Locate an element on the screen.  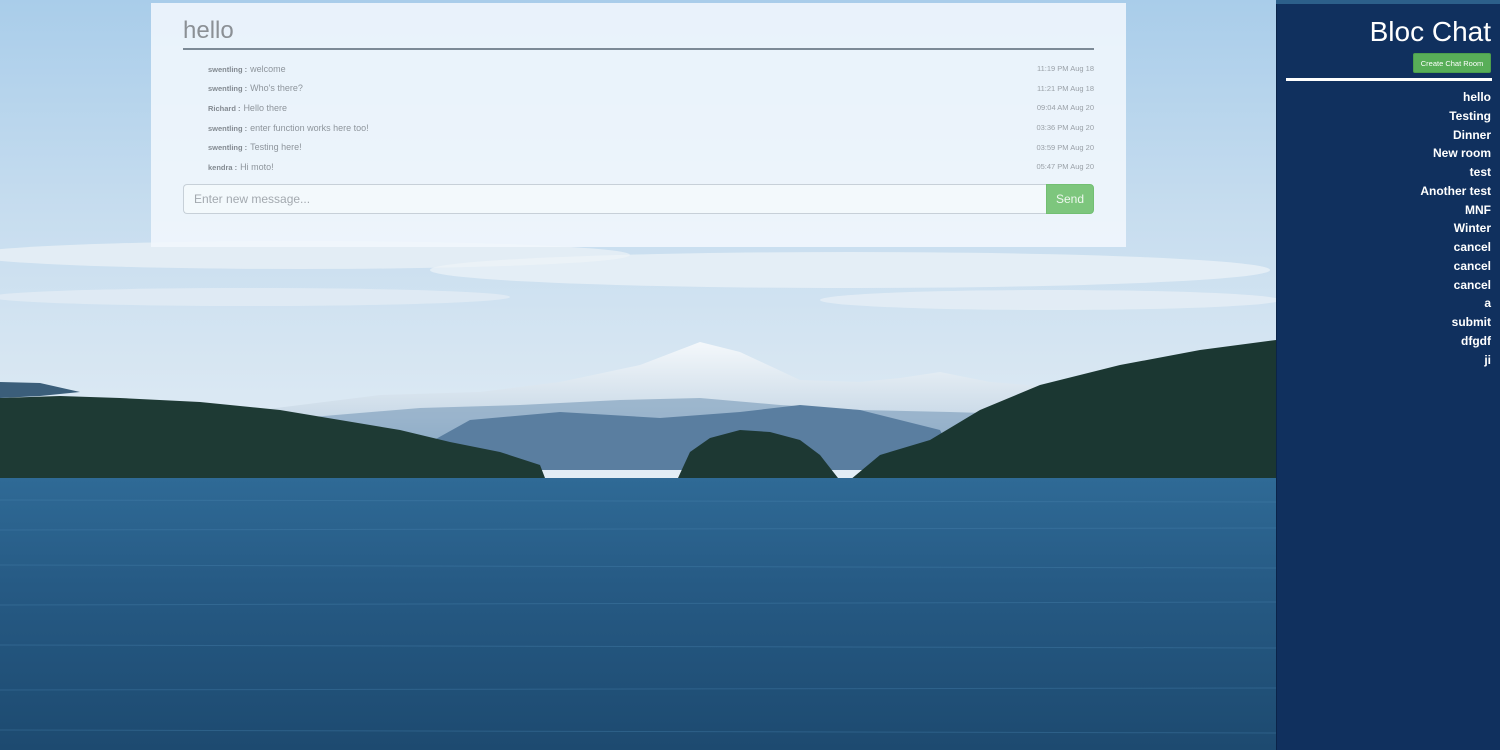
room-item: Dinner is located at coordinates (1391, 135).